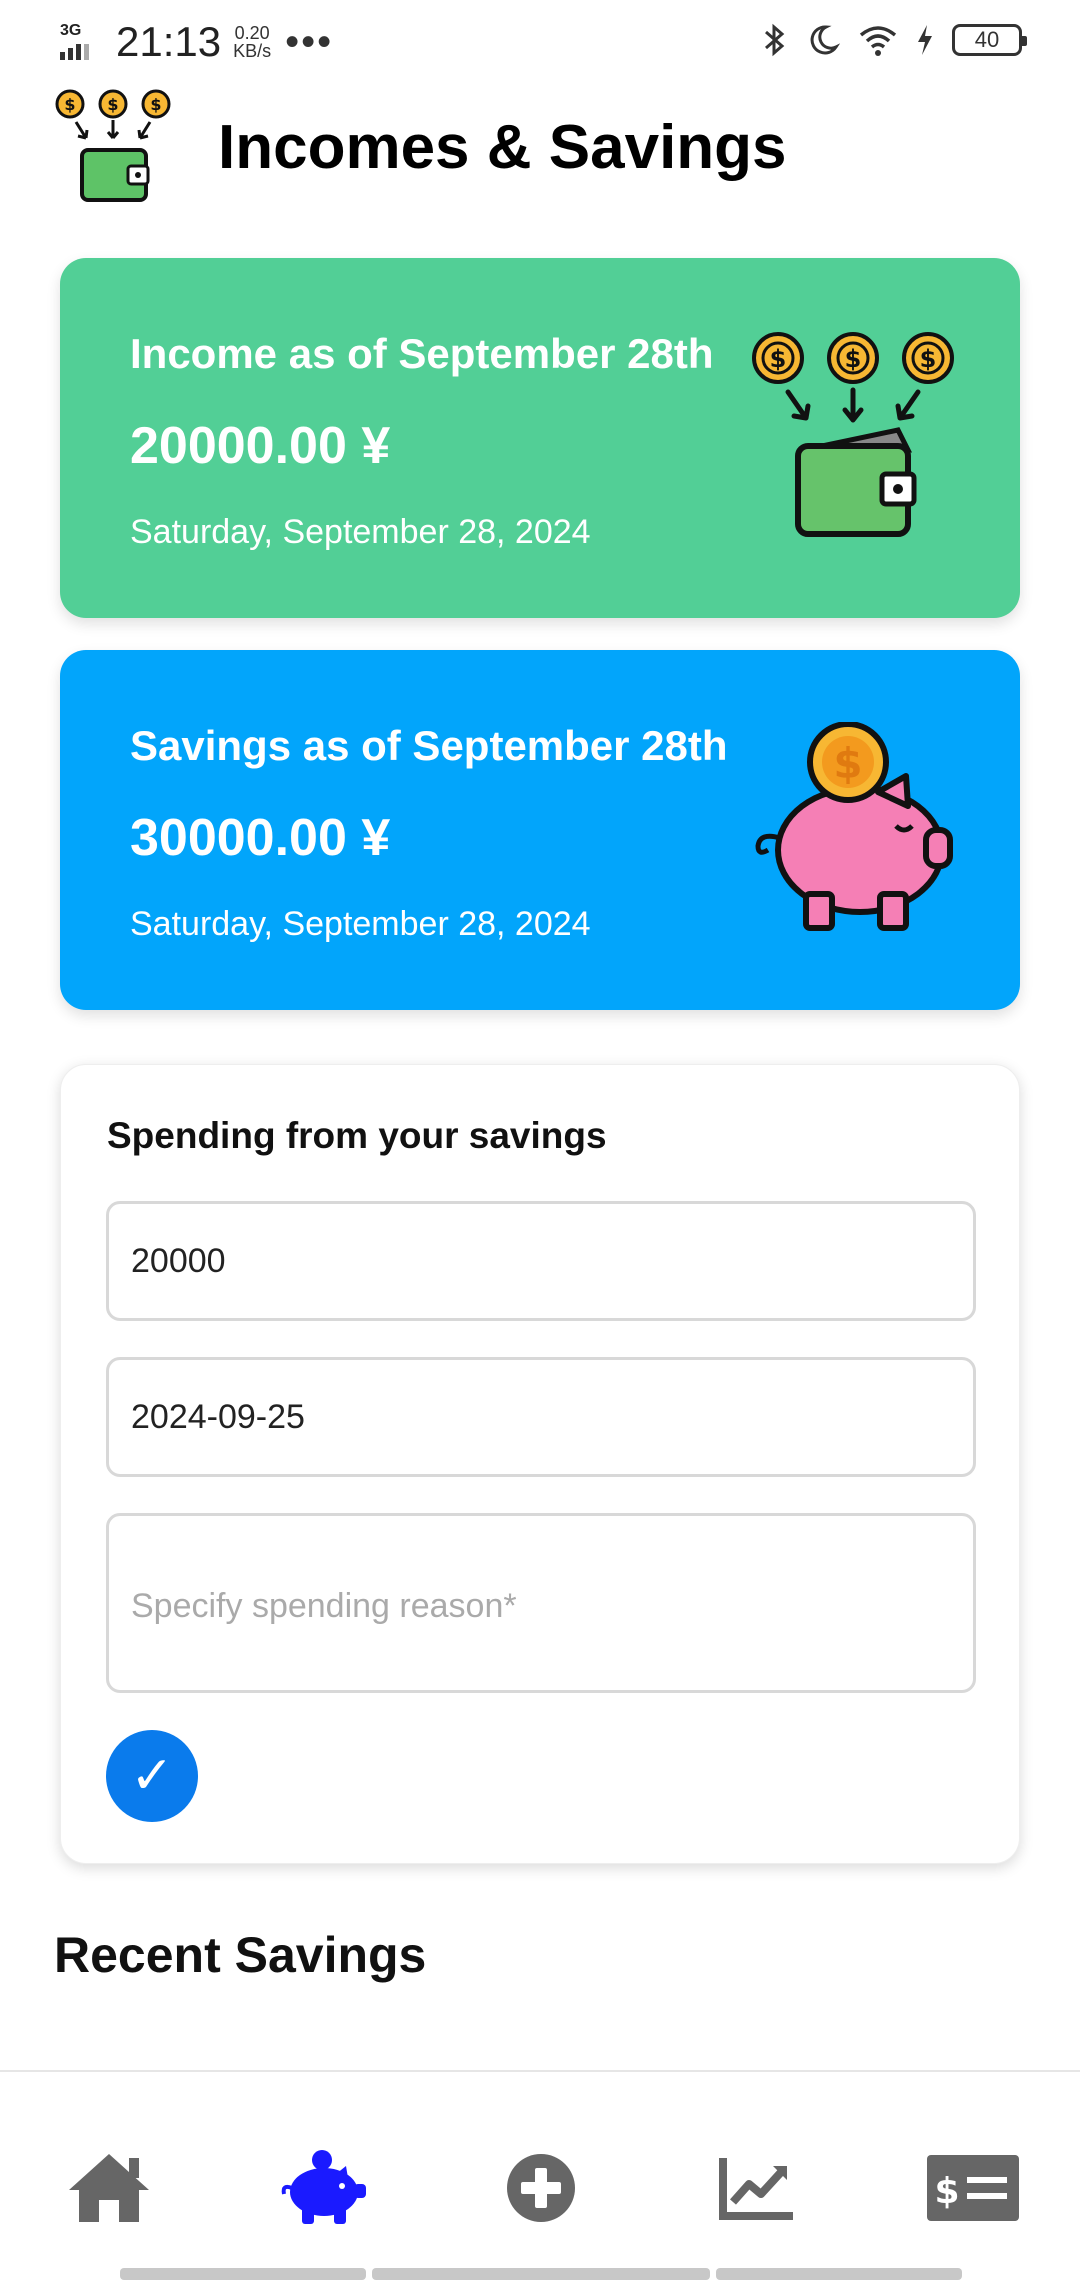 Image resolution: width=1080 pixels, height=2280 pixels. Describe the element at coordinates (422, 353) in the screenshot. I see `income-card-title: Income as of September 28th` at that location.